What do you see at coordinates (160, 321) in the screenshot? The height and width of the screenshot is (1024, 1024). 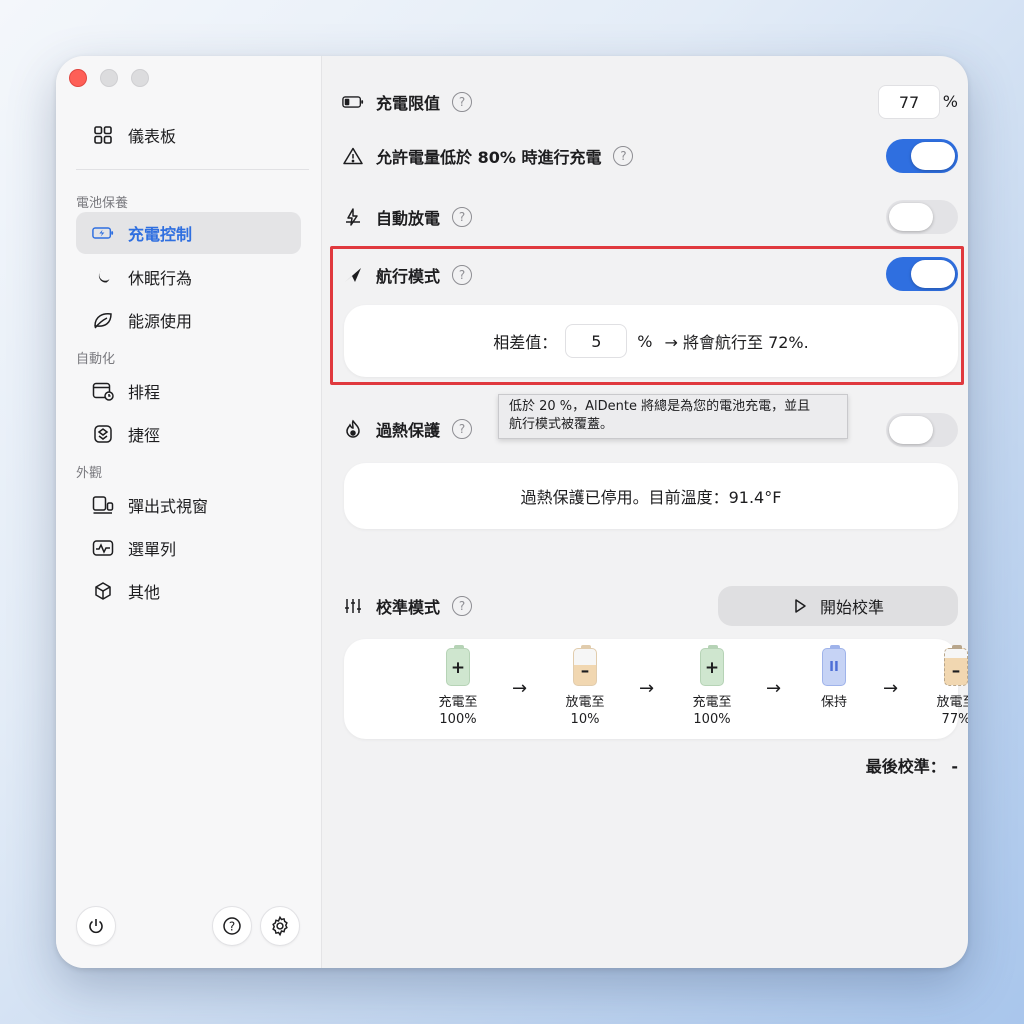 I see `sidebar-item-label: 能源使用` at bounding box center [160, 321].